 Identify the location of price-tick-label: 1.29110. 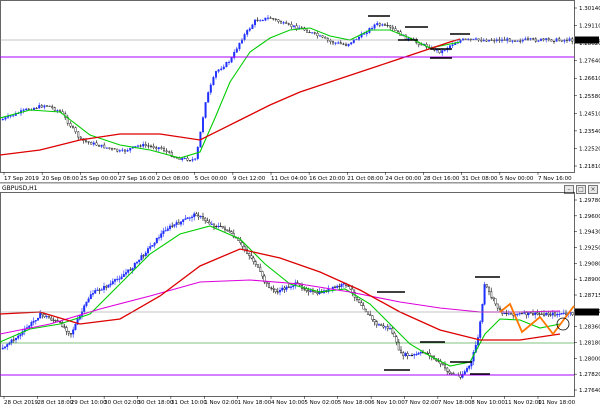
(589, 27).